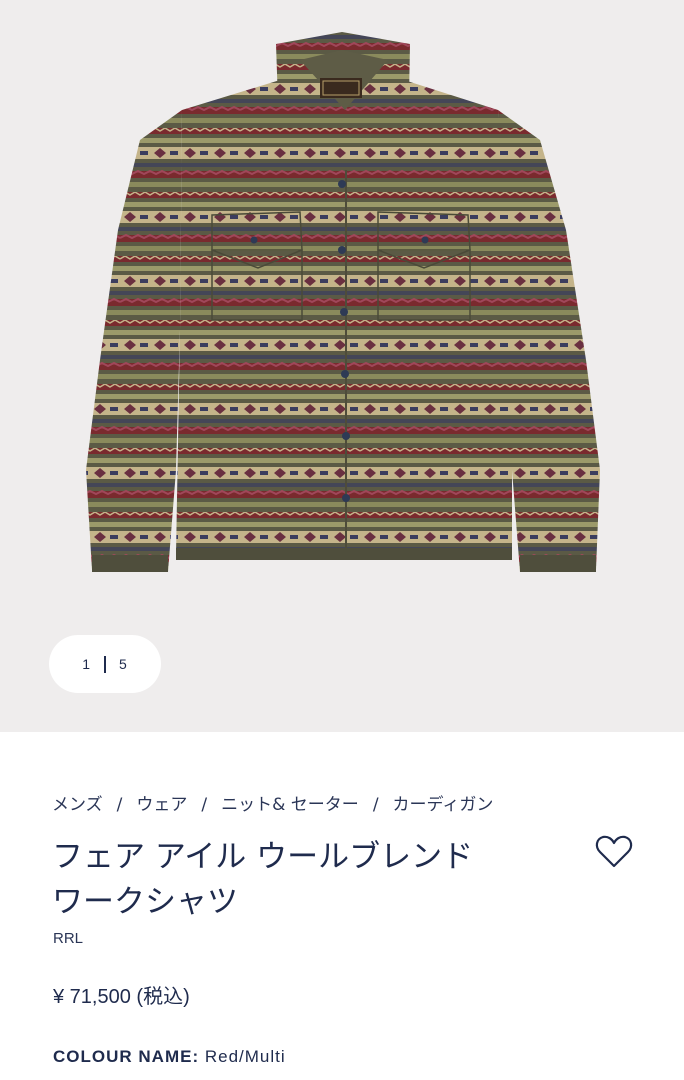 The image size is (684, 1080). Describe the element at coordinates (123, 664) in the screenshot. I see `total-pages: 5` at that location.